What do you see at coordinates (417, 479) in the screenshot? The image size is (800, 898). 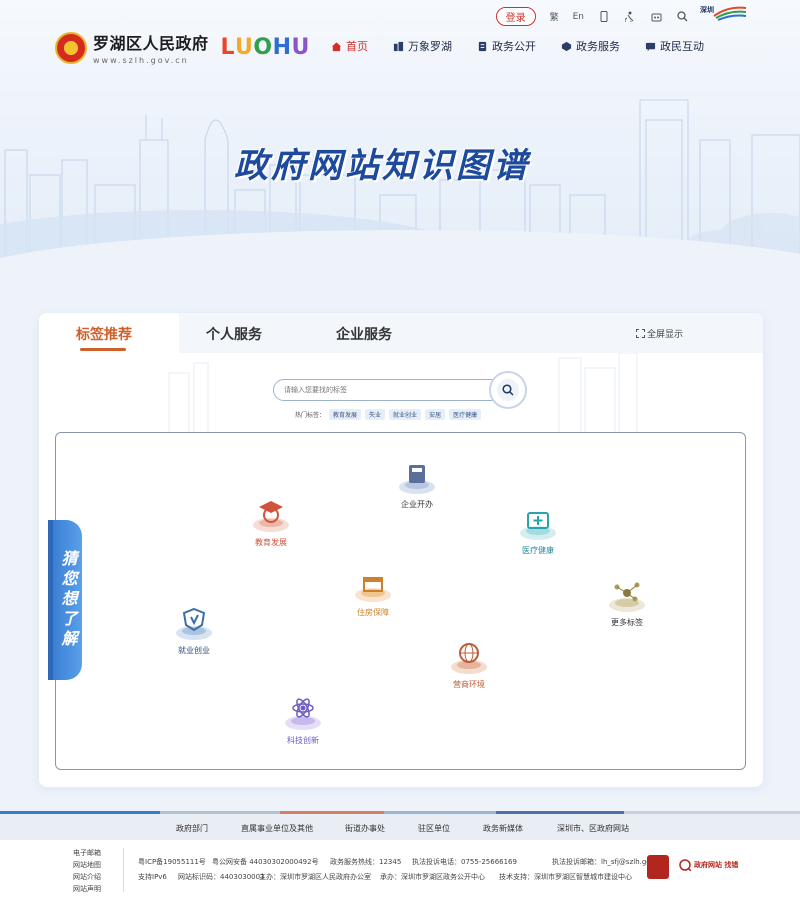 I see `box-icon` at bounding box center [417, 479].